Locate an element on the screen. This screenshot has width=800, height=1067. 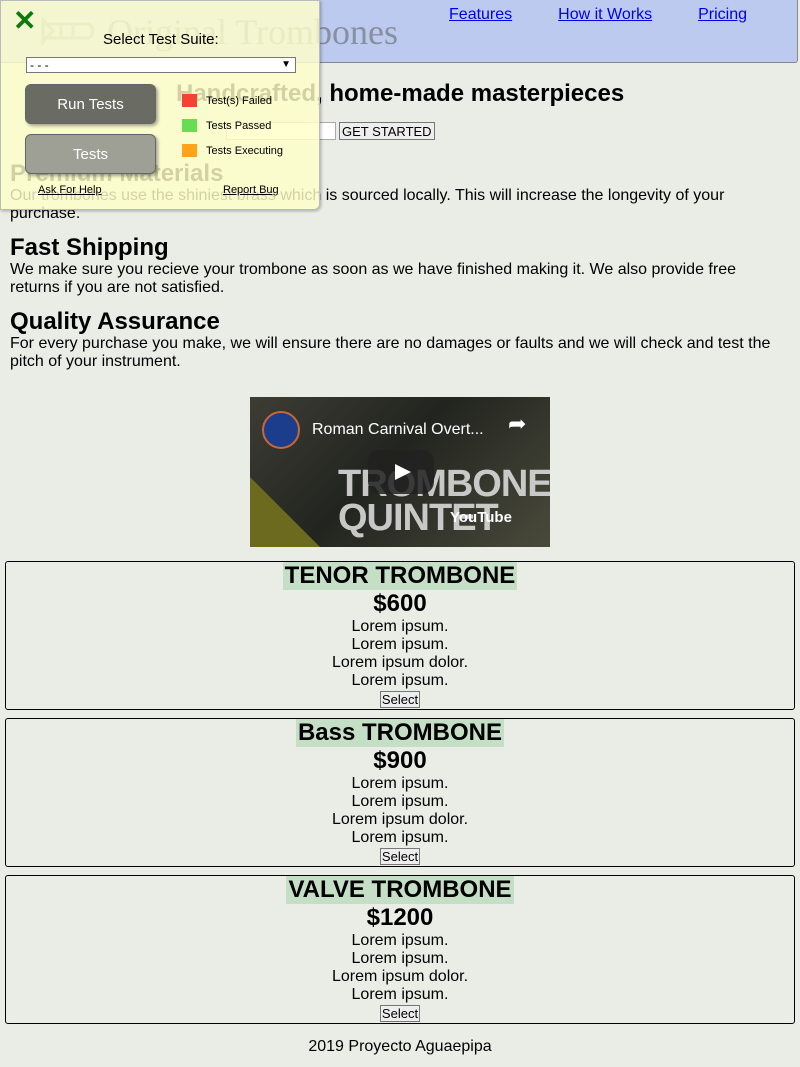
tests-button: Tests is located at coordinates (90, 154).